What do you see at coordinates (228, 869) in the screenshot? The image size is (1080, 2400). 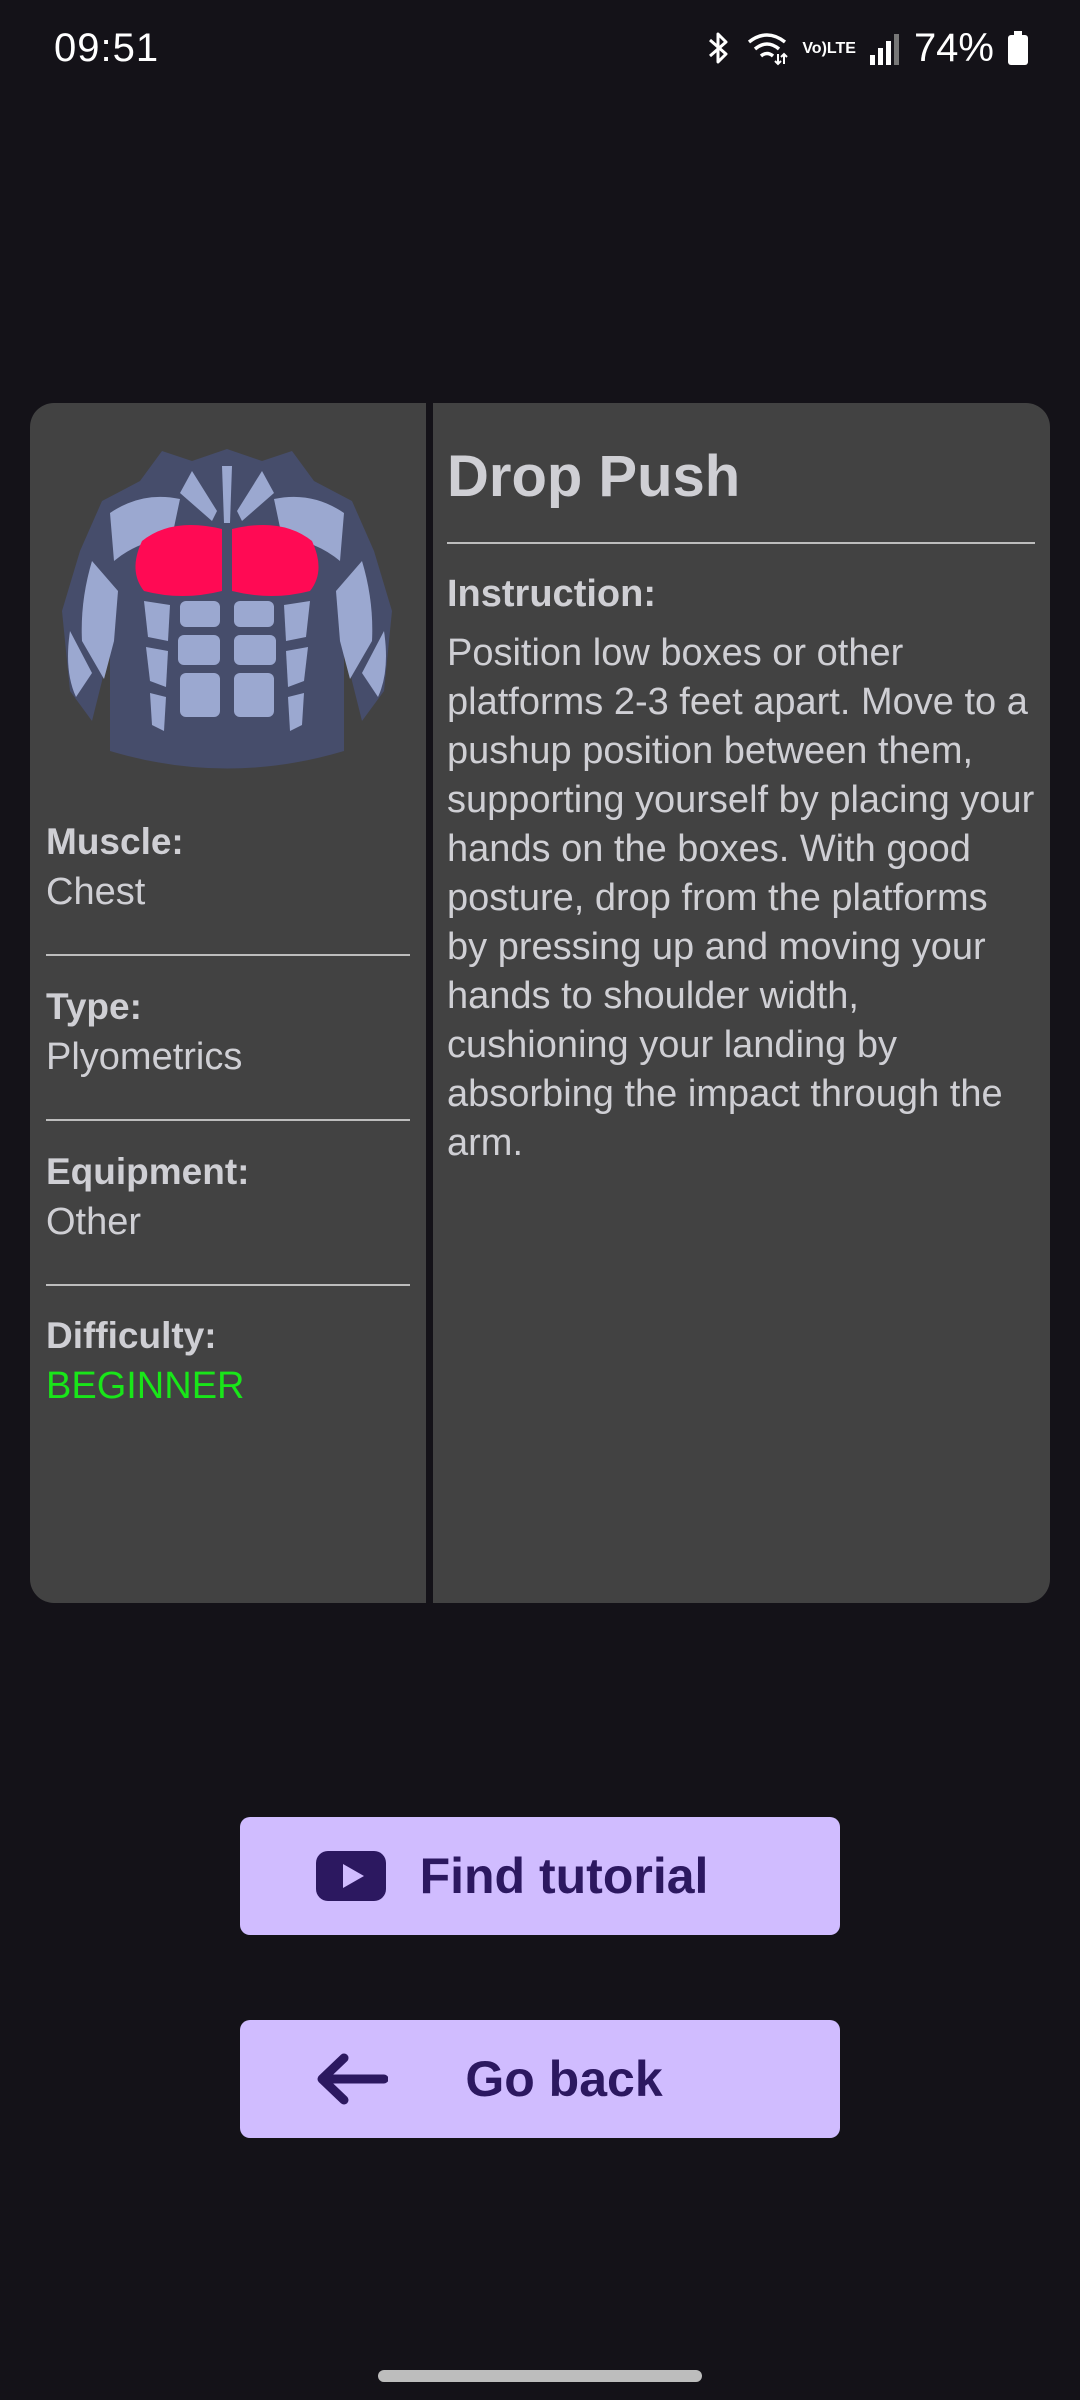 I see `muscle-field: Muscle: Chest` at bounding box center [228, 869].